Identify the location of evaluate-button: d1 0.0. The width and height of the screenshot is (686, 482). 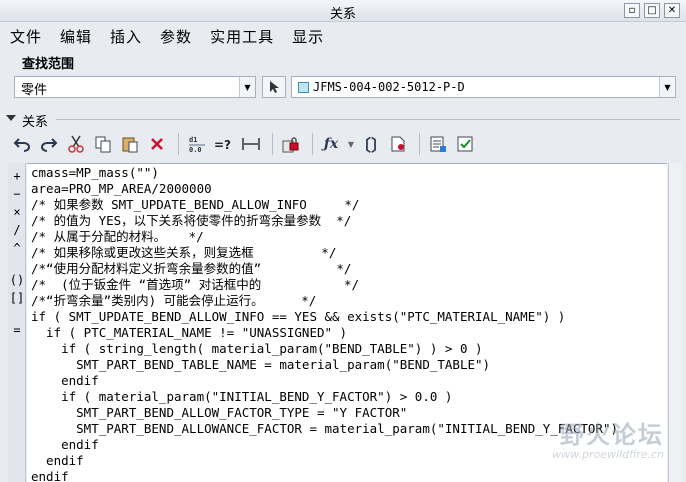
(197, 144).